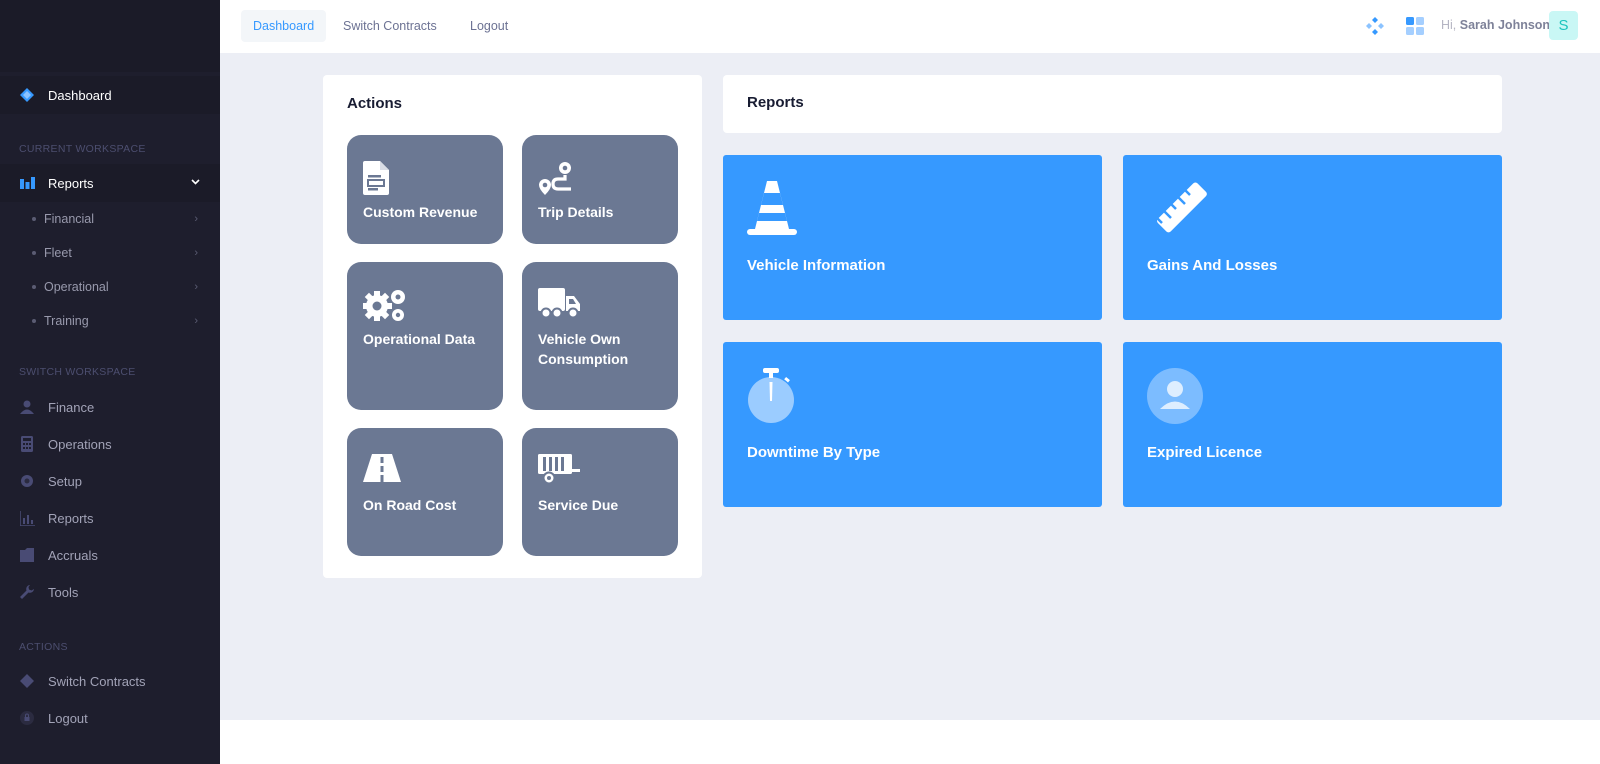 The height and width of the screenshot is (764, 1600). I want to click on settings-icon, so click(27, 481).